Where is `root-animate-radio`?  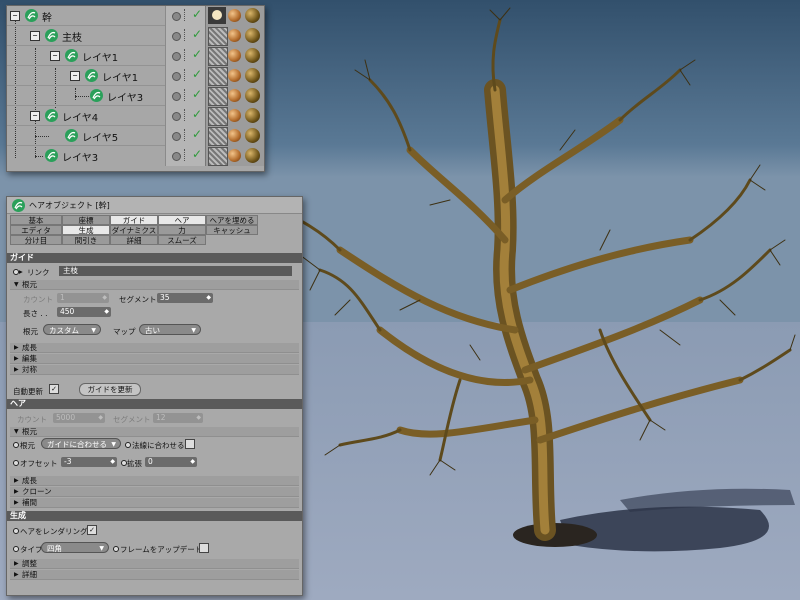
root-animate-radio is located at coordinates (16, 445).